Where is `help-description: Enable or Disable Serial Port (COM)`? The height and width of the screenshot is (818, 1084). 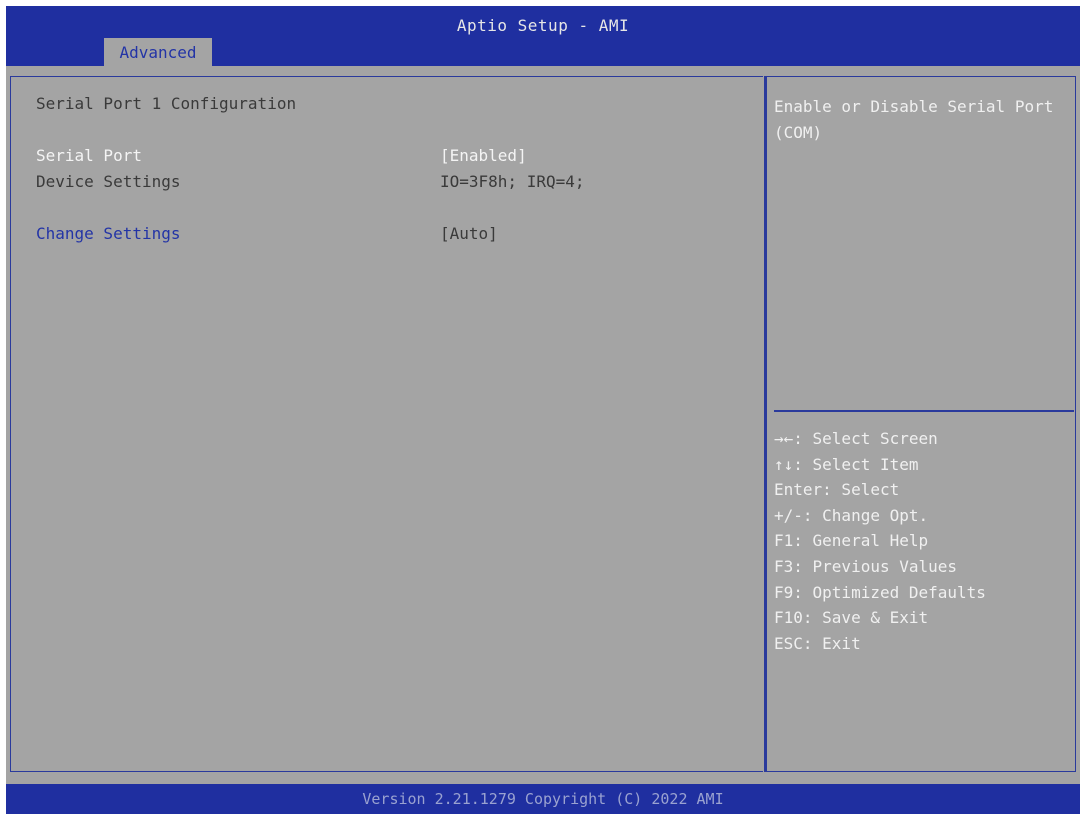 help-description: Enable or Disable Serial Port (COM) is located at coordinates (914, 119).